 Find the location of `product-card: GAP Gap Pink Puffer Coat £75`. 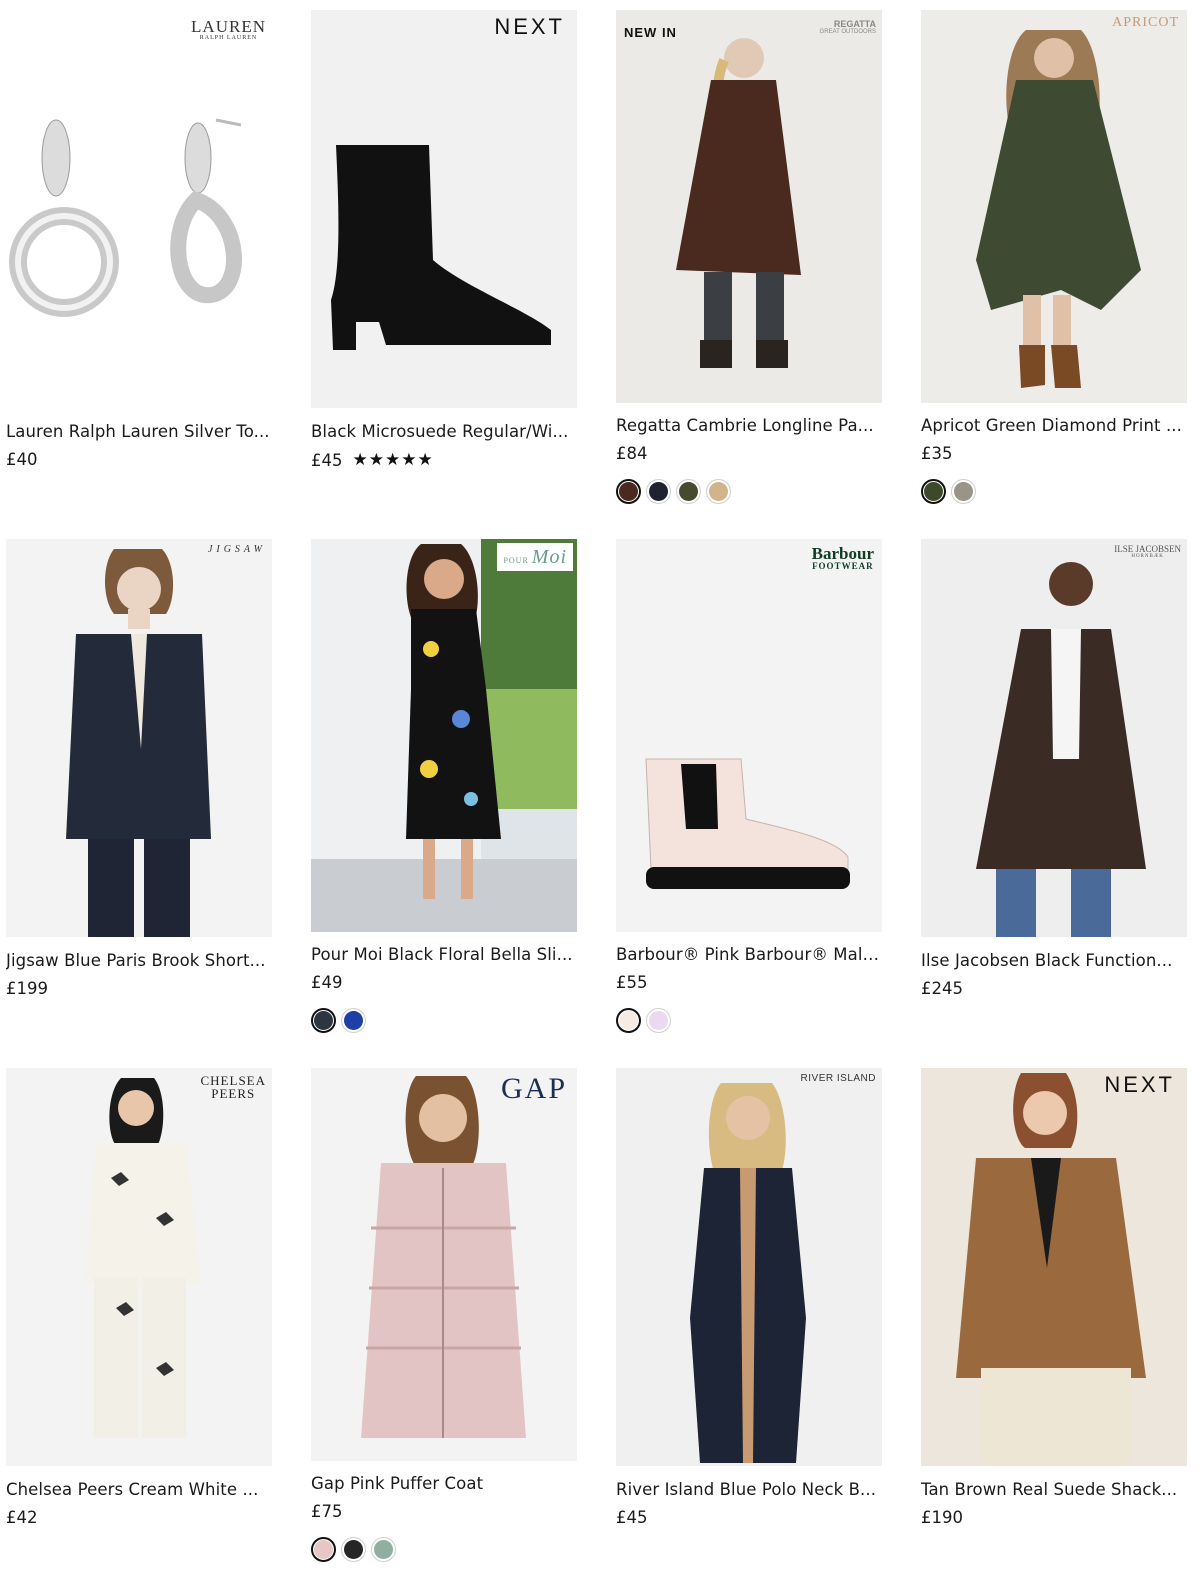

product-card: GAP Gap Pink Puffer Coat £75 is located at coordinates (444, 1315).